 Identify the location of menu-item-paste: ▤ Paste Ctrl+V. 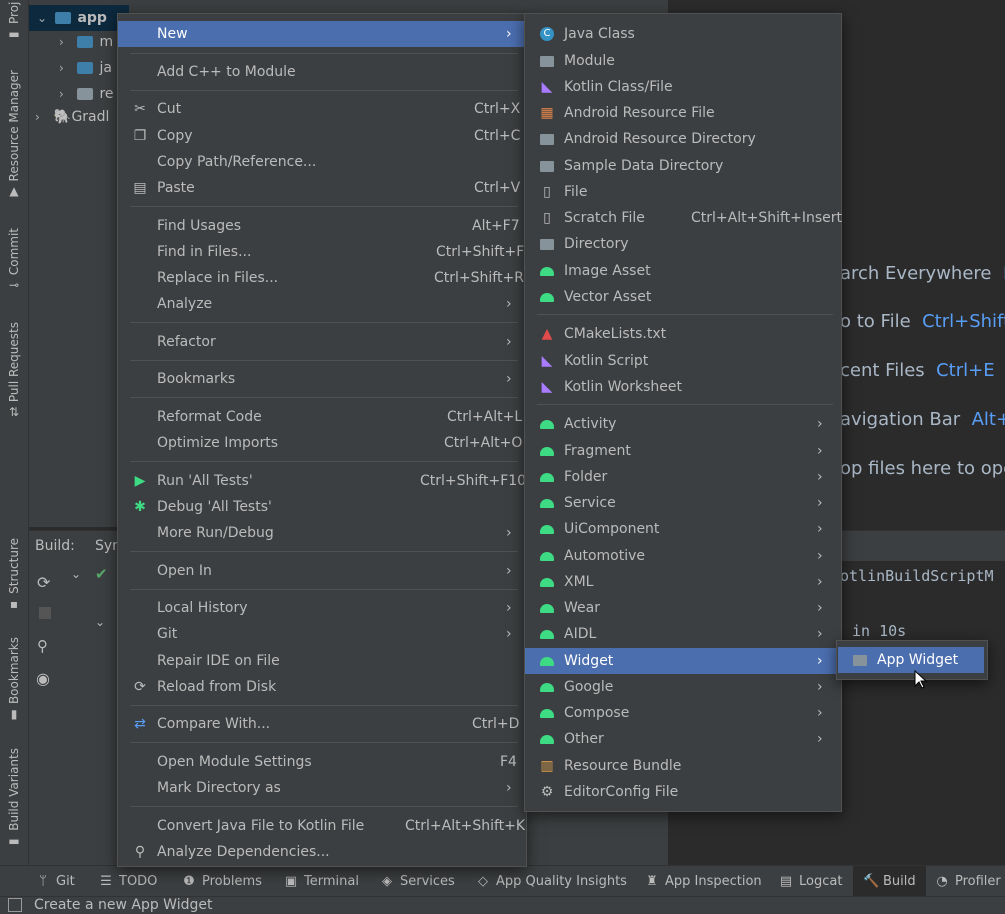
(321, 188).